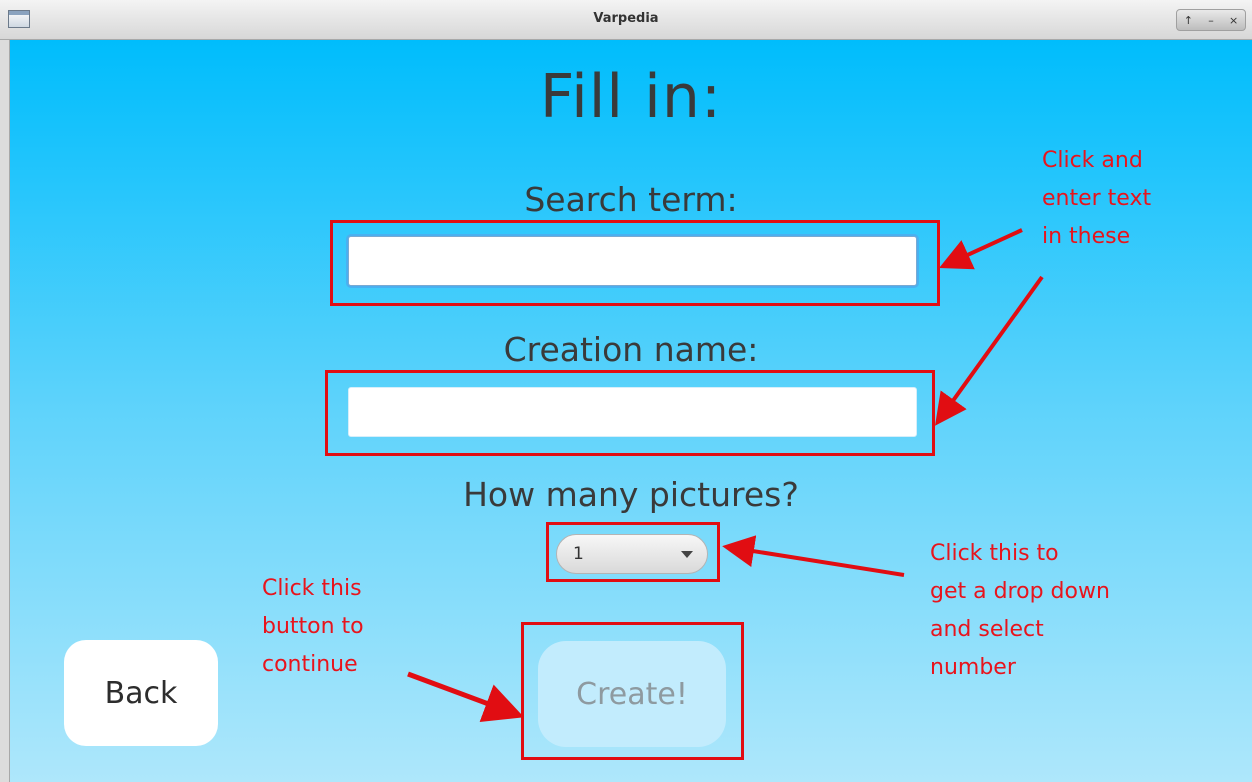  I want to click on arrow-to-create-button, so click(466, 697).